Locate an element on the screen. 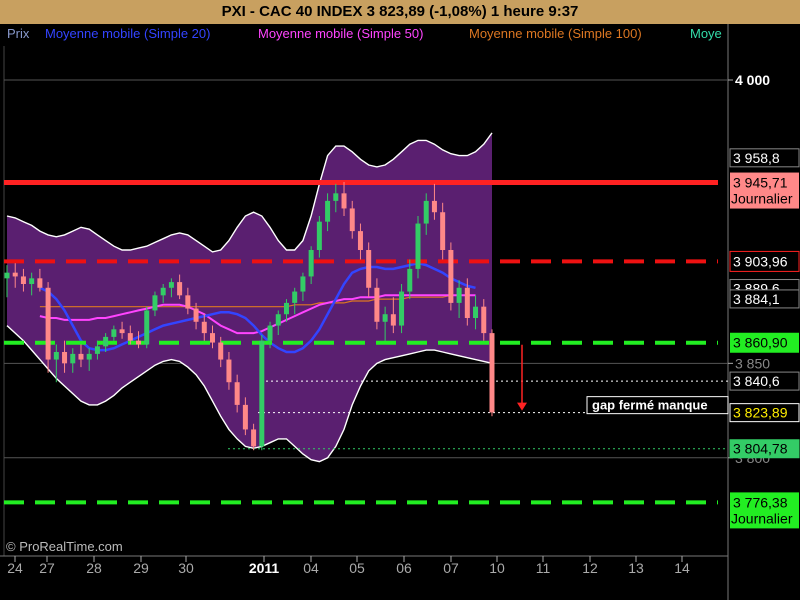 The width and height of the screenshot is (800, 600). x-tick-label: 14 is located at coordinates (682, 568).